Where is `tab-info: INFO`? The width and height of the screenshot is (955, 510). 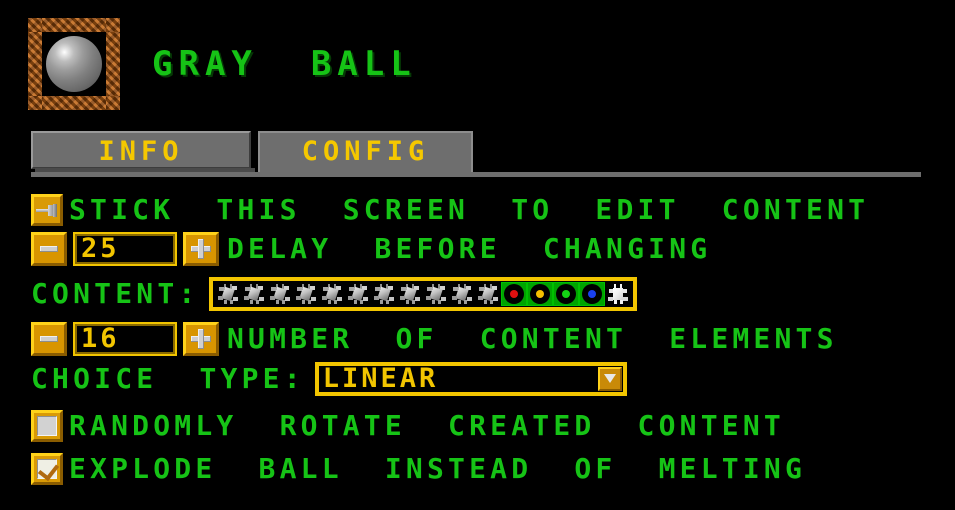
tab-info: INFO is located at coordinates (143, 151).